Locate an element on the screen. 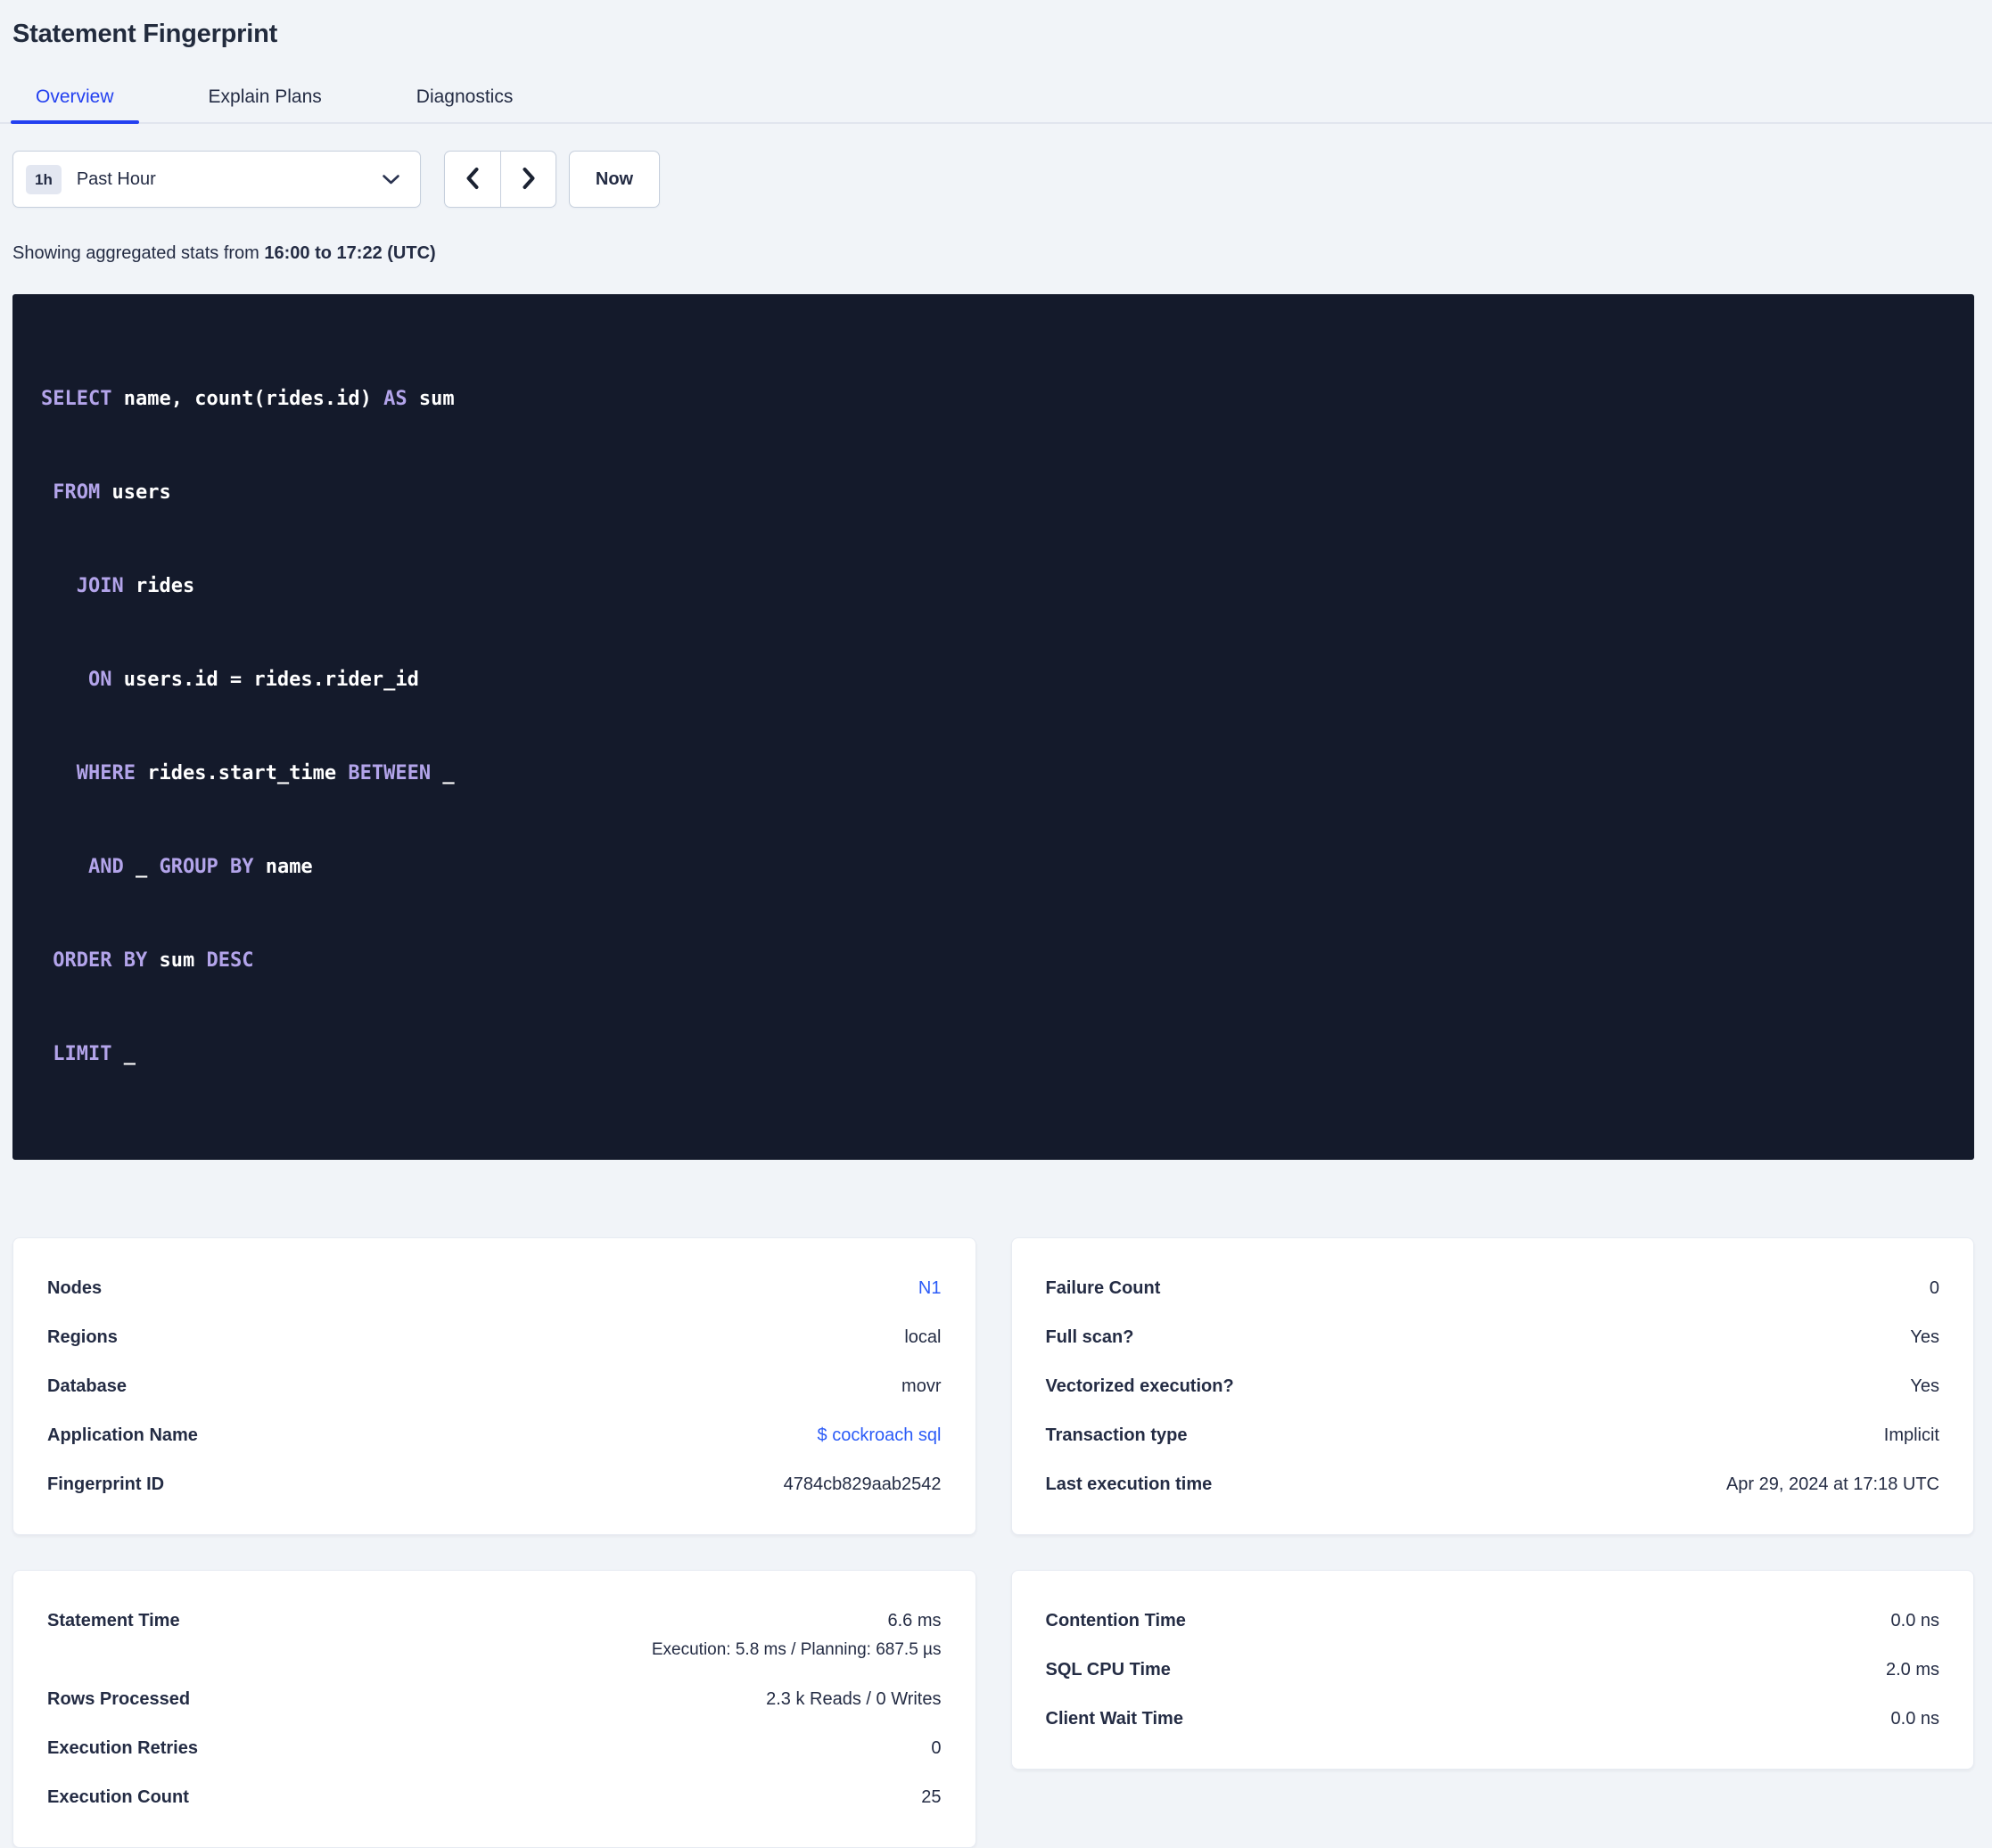 Image resolution: width=1992 pixels, height=1848 pixels. sql-line: WHERE rides.start_time BETWEEN _ is located at coordinates (993, 773).